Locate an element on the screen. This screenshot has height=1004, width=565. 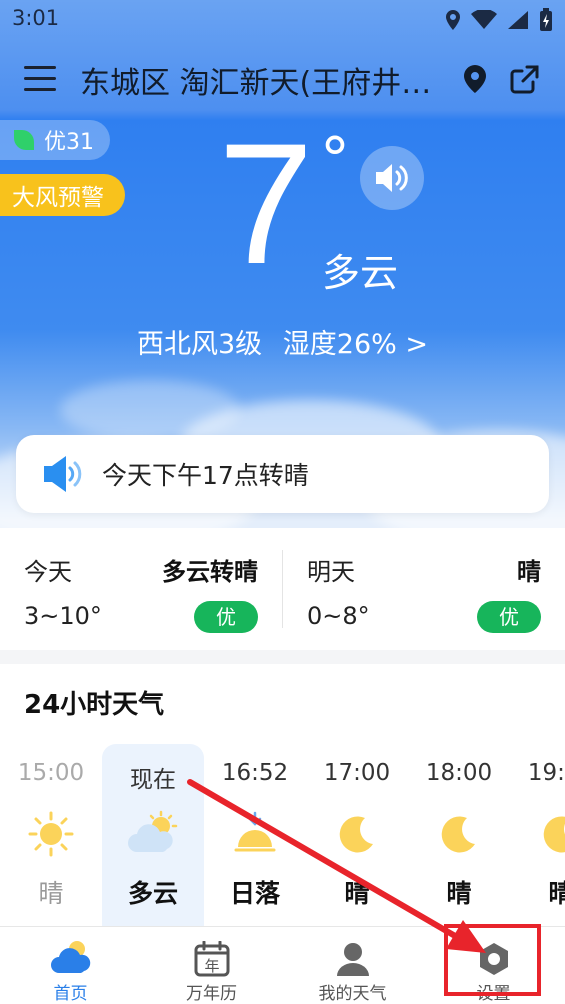
calendar-icon: 年 is located at coordinates (211, 959).